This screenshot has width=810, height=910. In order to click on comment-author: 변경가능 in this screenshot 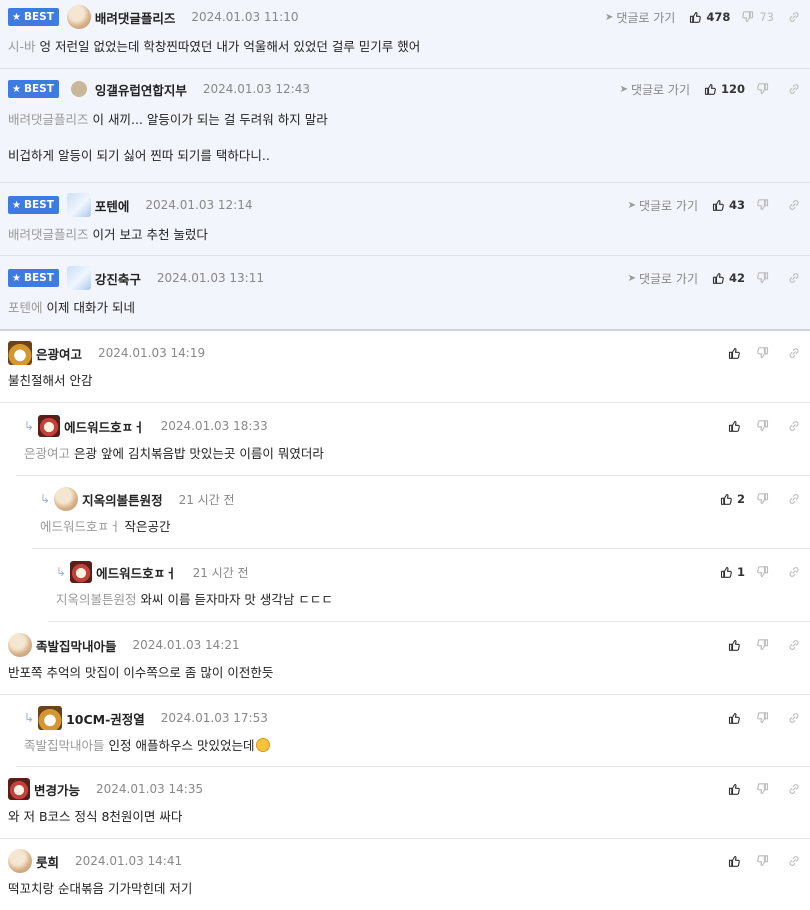, I will do `click(57, 789)`.